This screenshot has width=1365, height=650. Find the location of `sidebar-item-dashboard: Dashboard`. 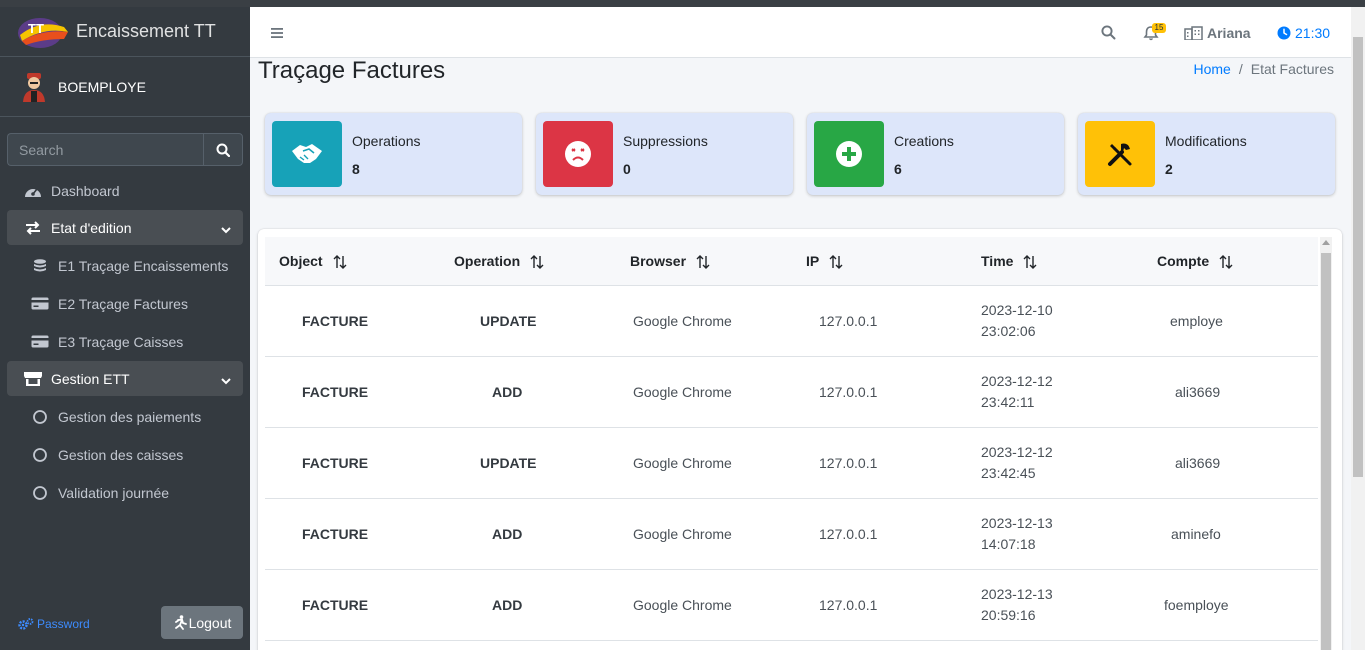

sidebar-item-dashboard: Dashboard is located at coordinates (125, 190).